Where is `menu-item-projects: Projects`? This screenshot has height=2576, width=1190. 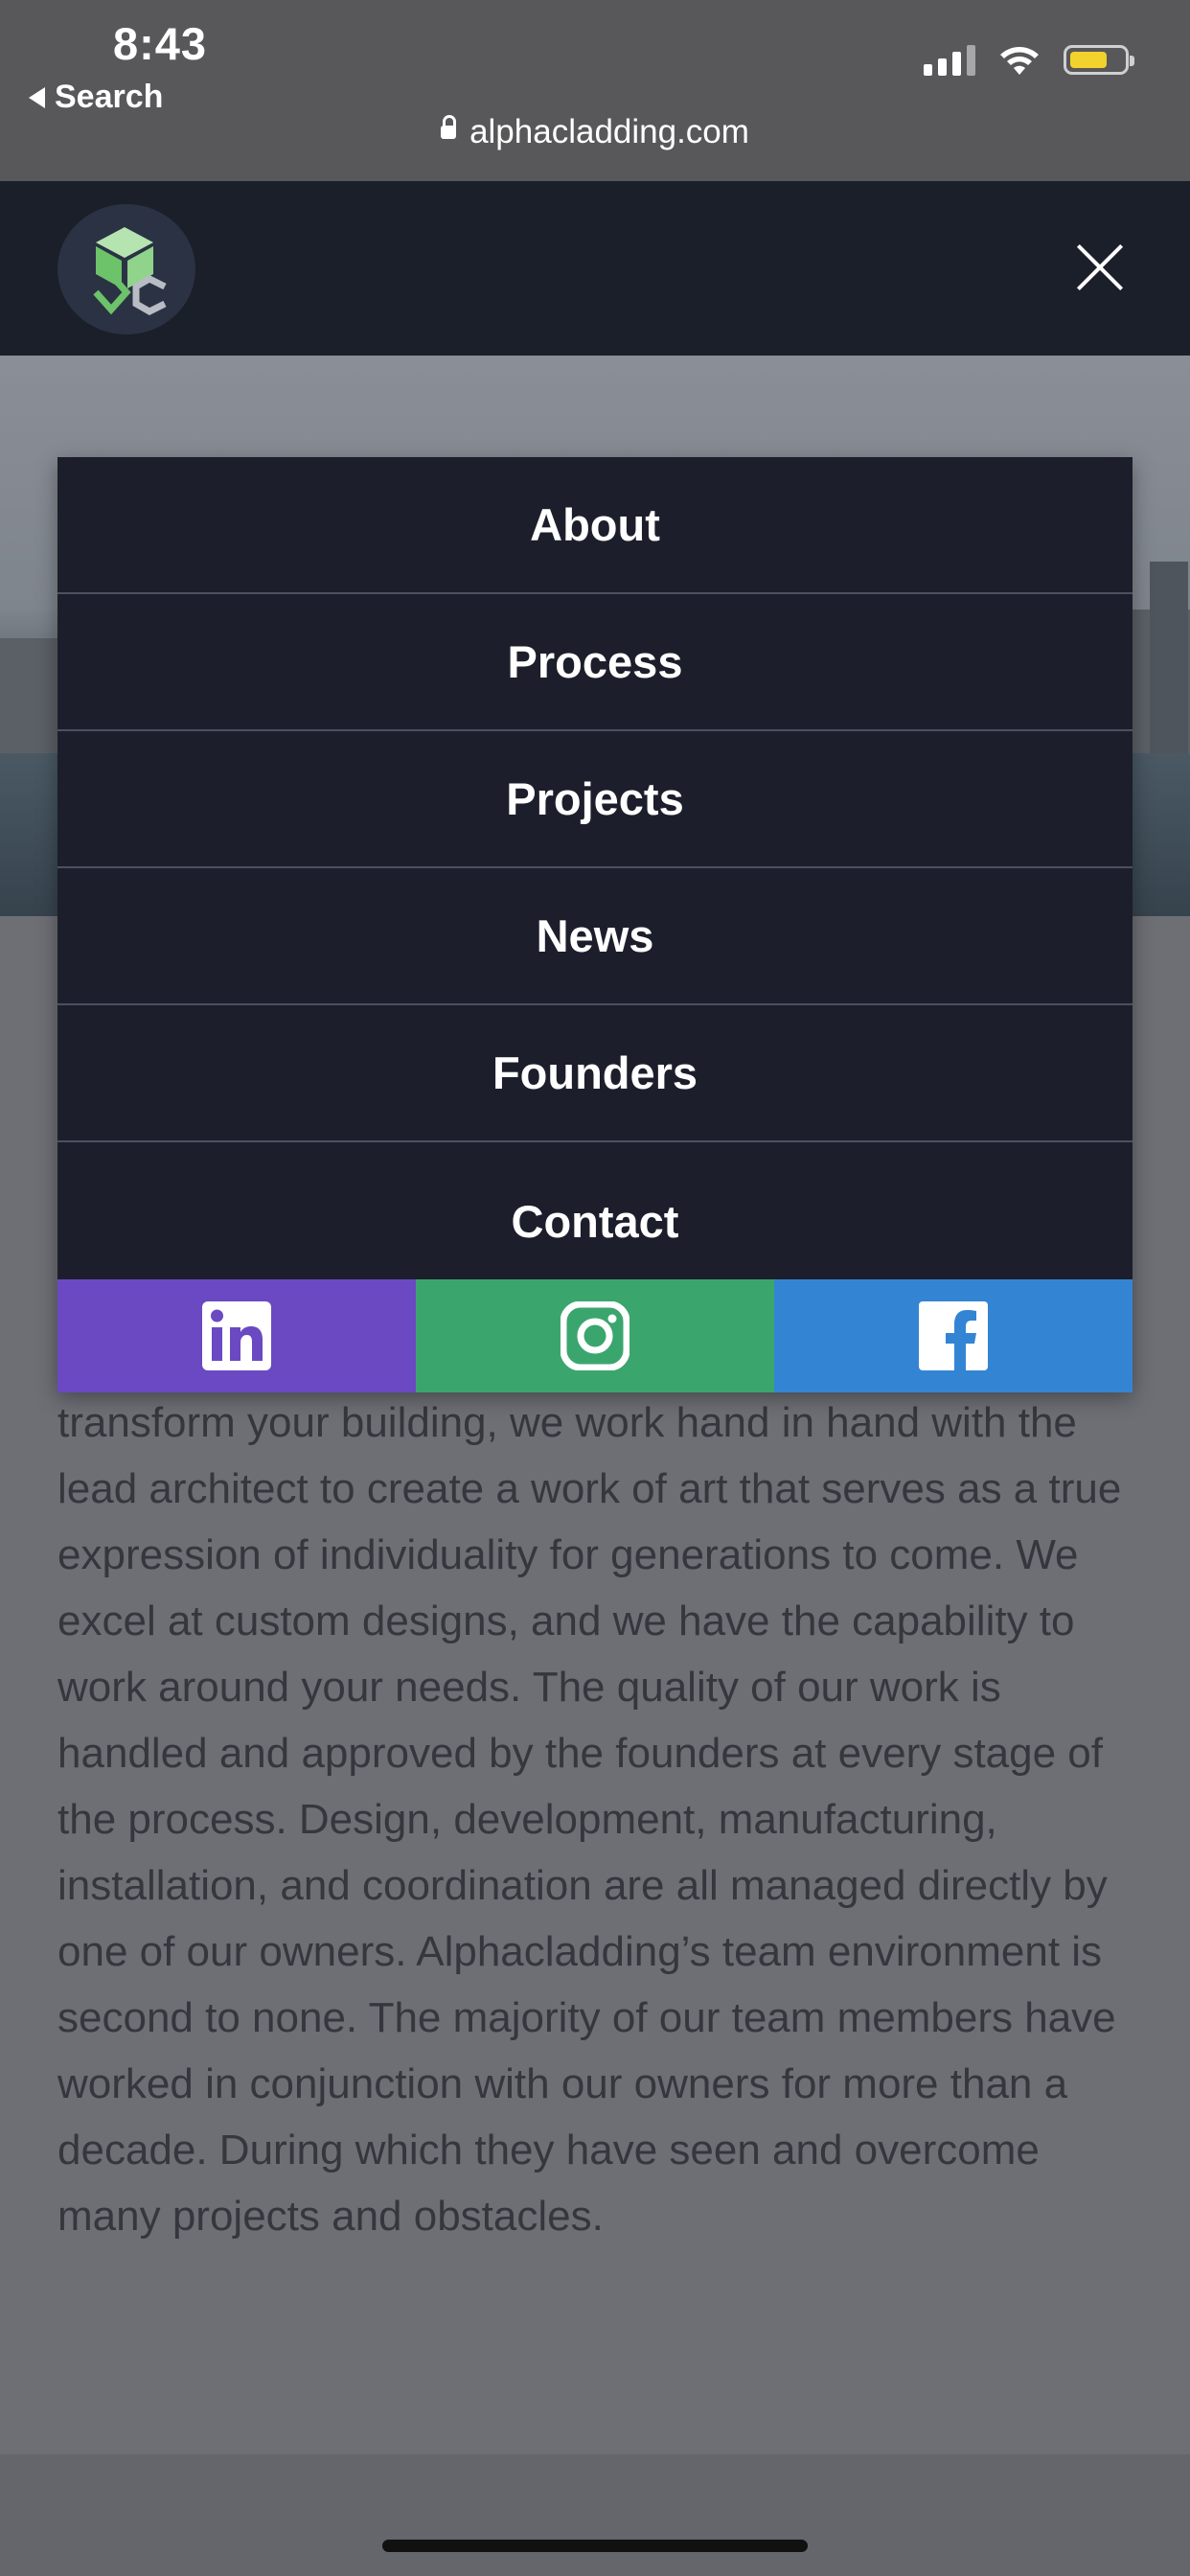
menu-item-projects: Projects is located at coordinates (595, 799).